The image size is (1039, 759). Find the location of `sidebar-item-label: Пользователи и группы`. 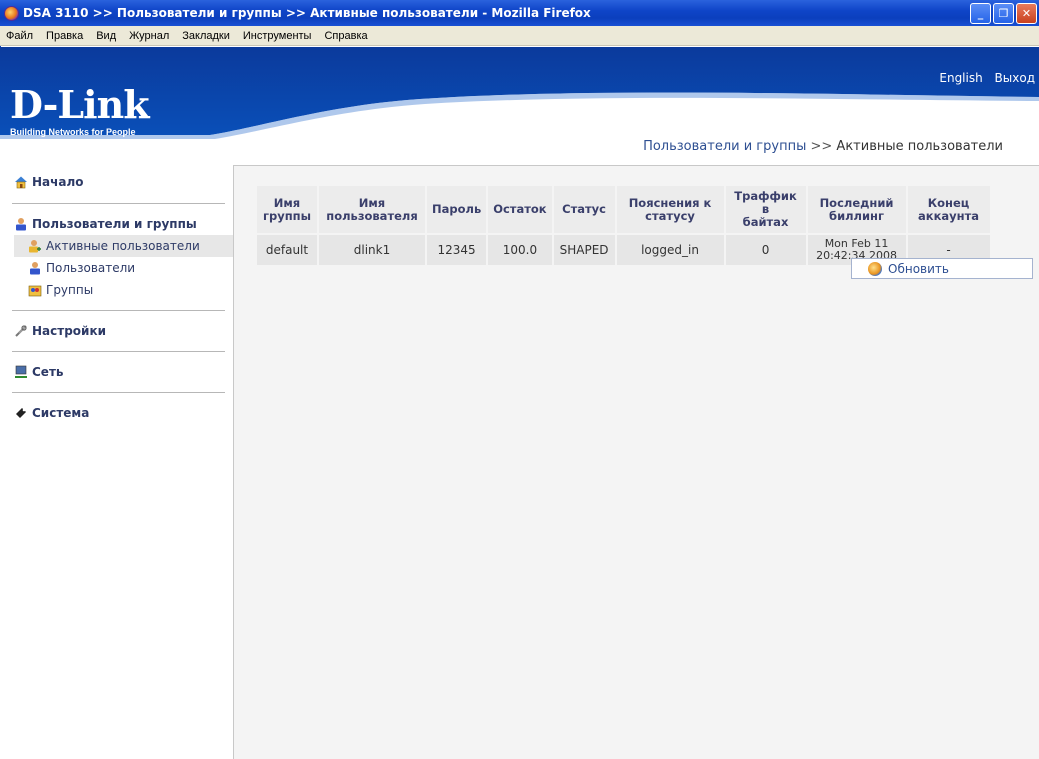

sidebar-item-label: Пользователи и группы is located at coordinates (114, 224).